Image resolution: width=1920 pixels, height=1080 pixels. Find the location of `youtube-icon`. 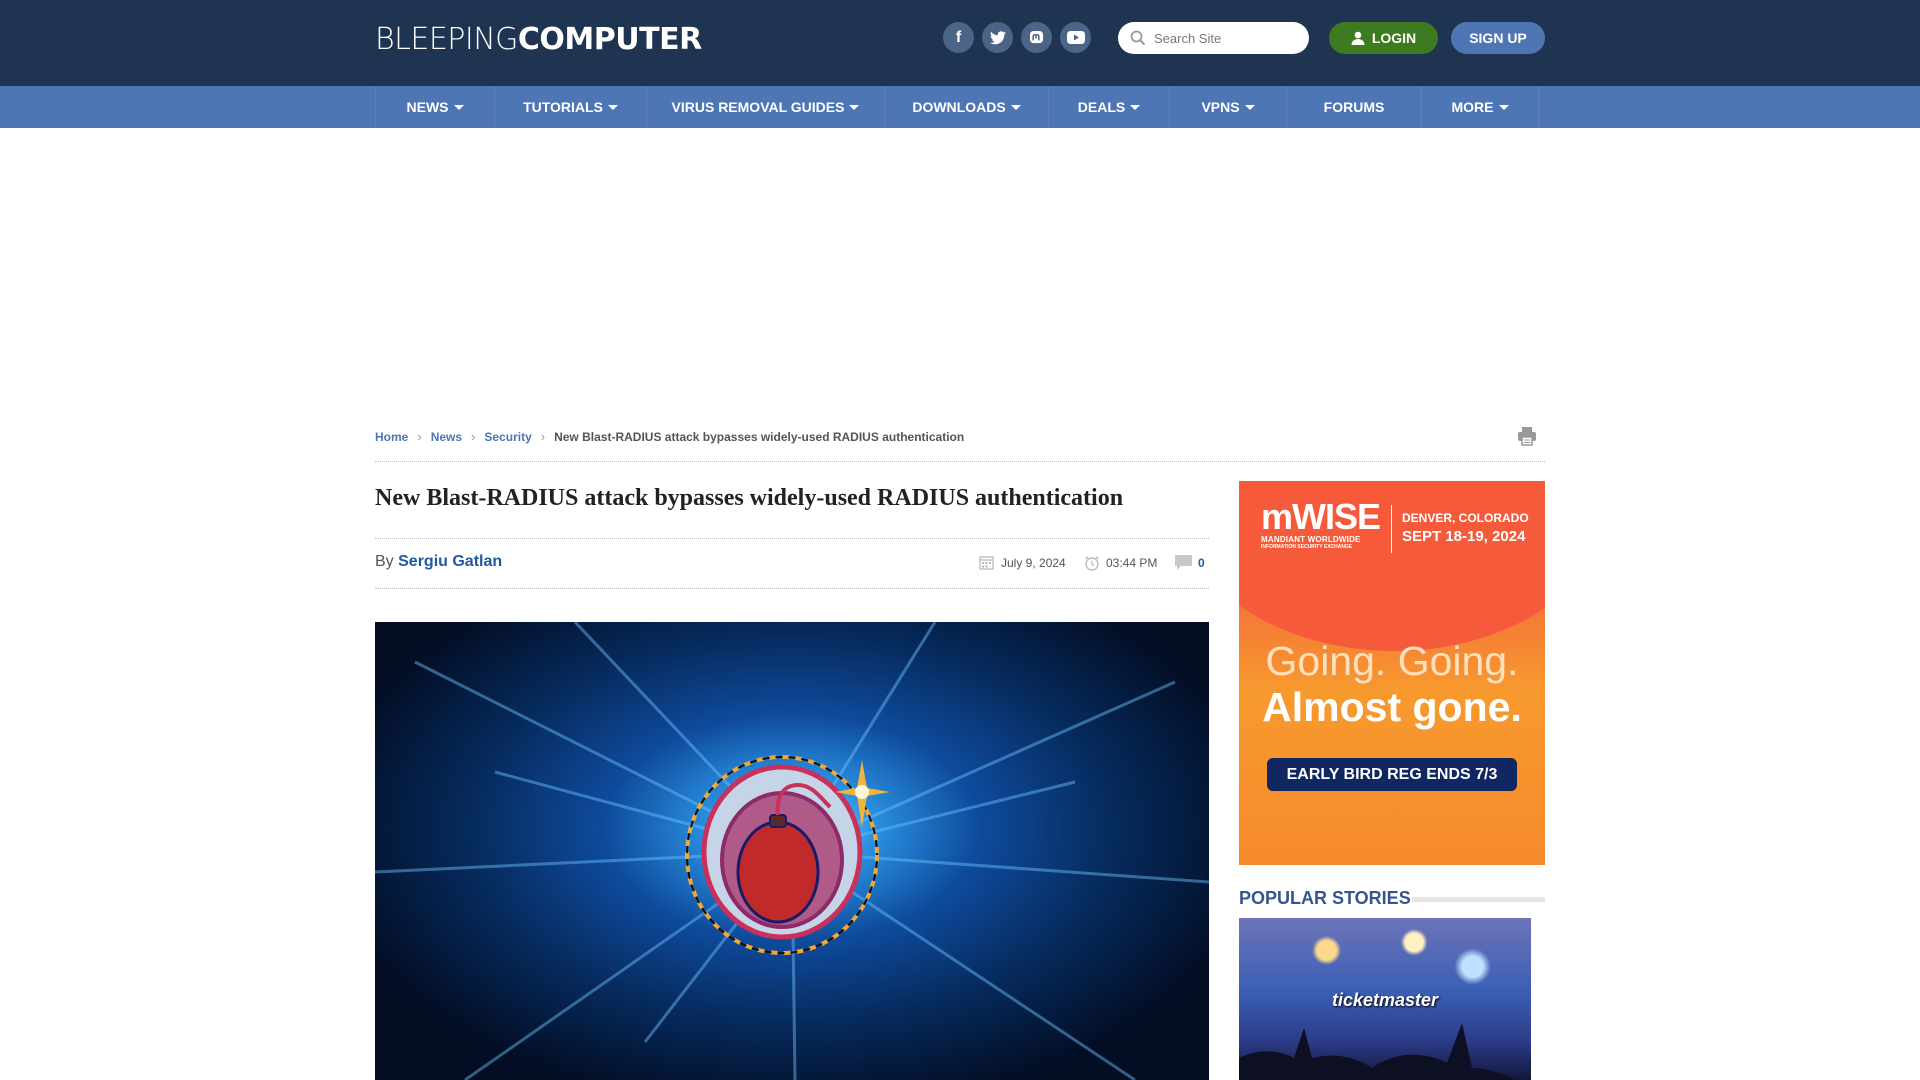

youtube-icon is located at coordinates (1075, 37).